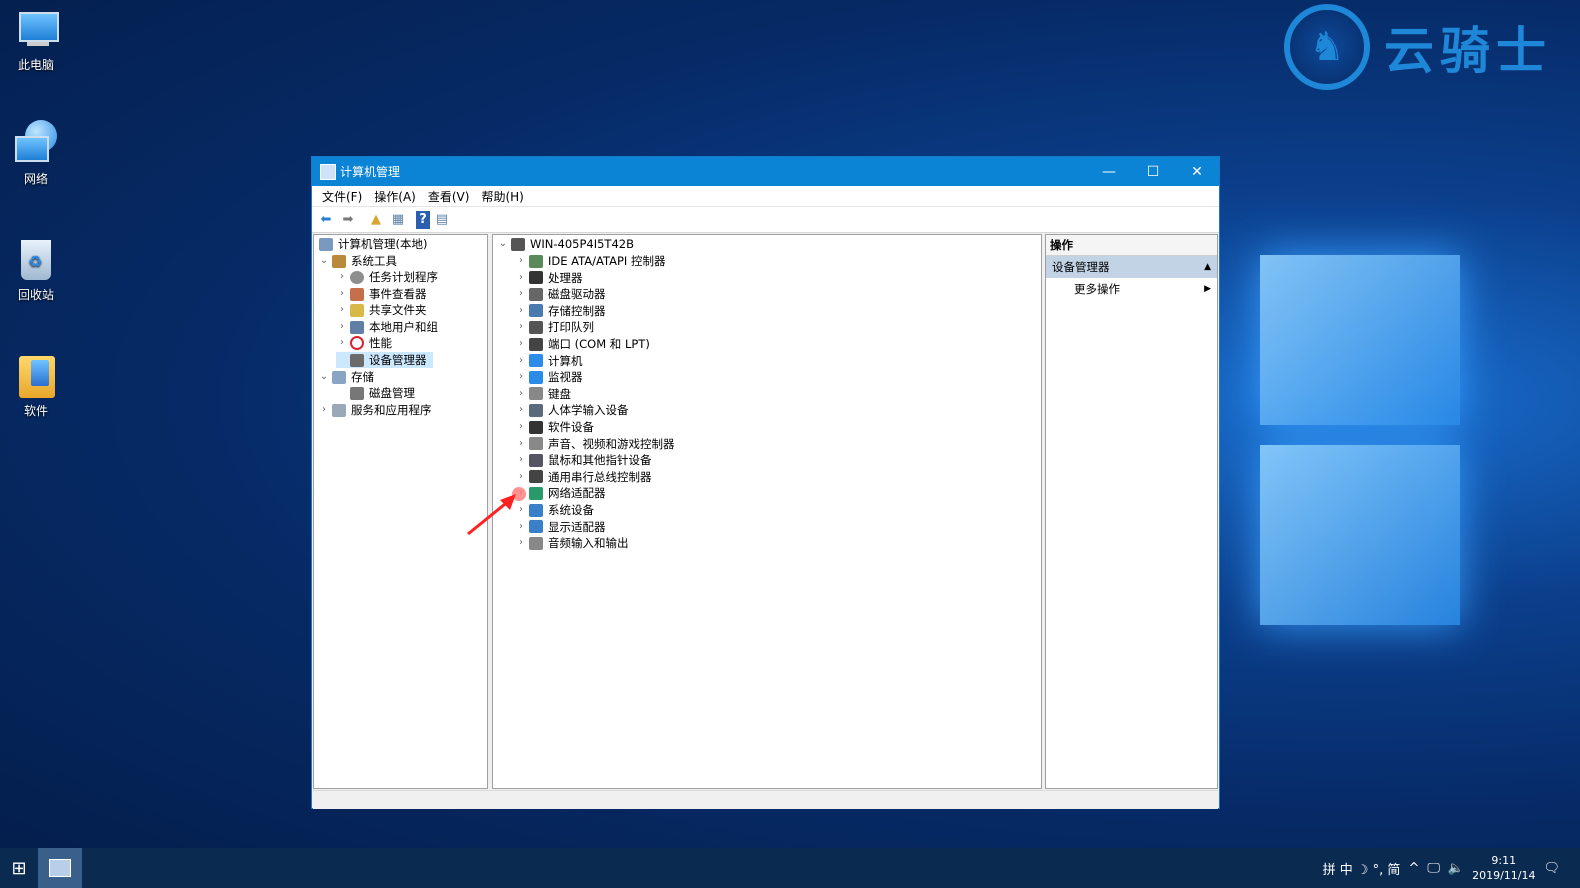 The height and width of the screenshot is (888, 1580). Describe the element at coordinates (549, 361) in the screenshot. I see `device-category: › 计算机` at that location.